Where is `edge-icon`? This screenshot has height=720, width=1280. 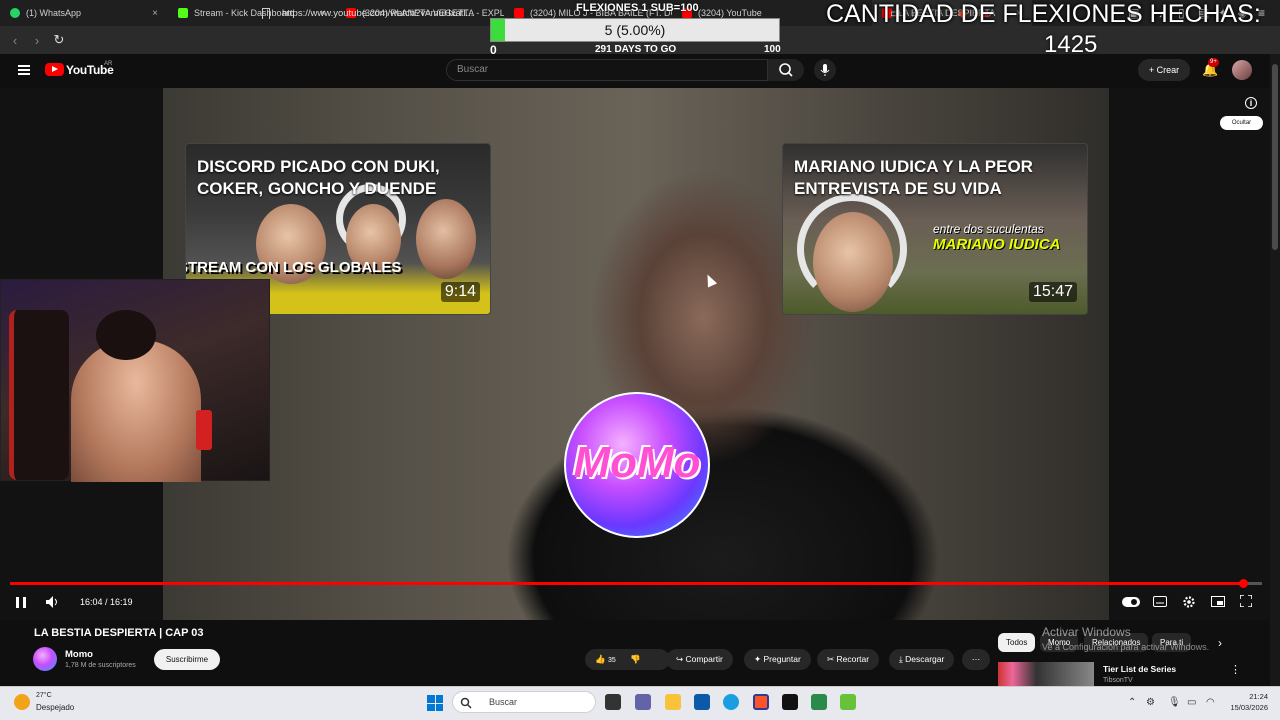
edge-icon is located at coordinates (731, 702).